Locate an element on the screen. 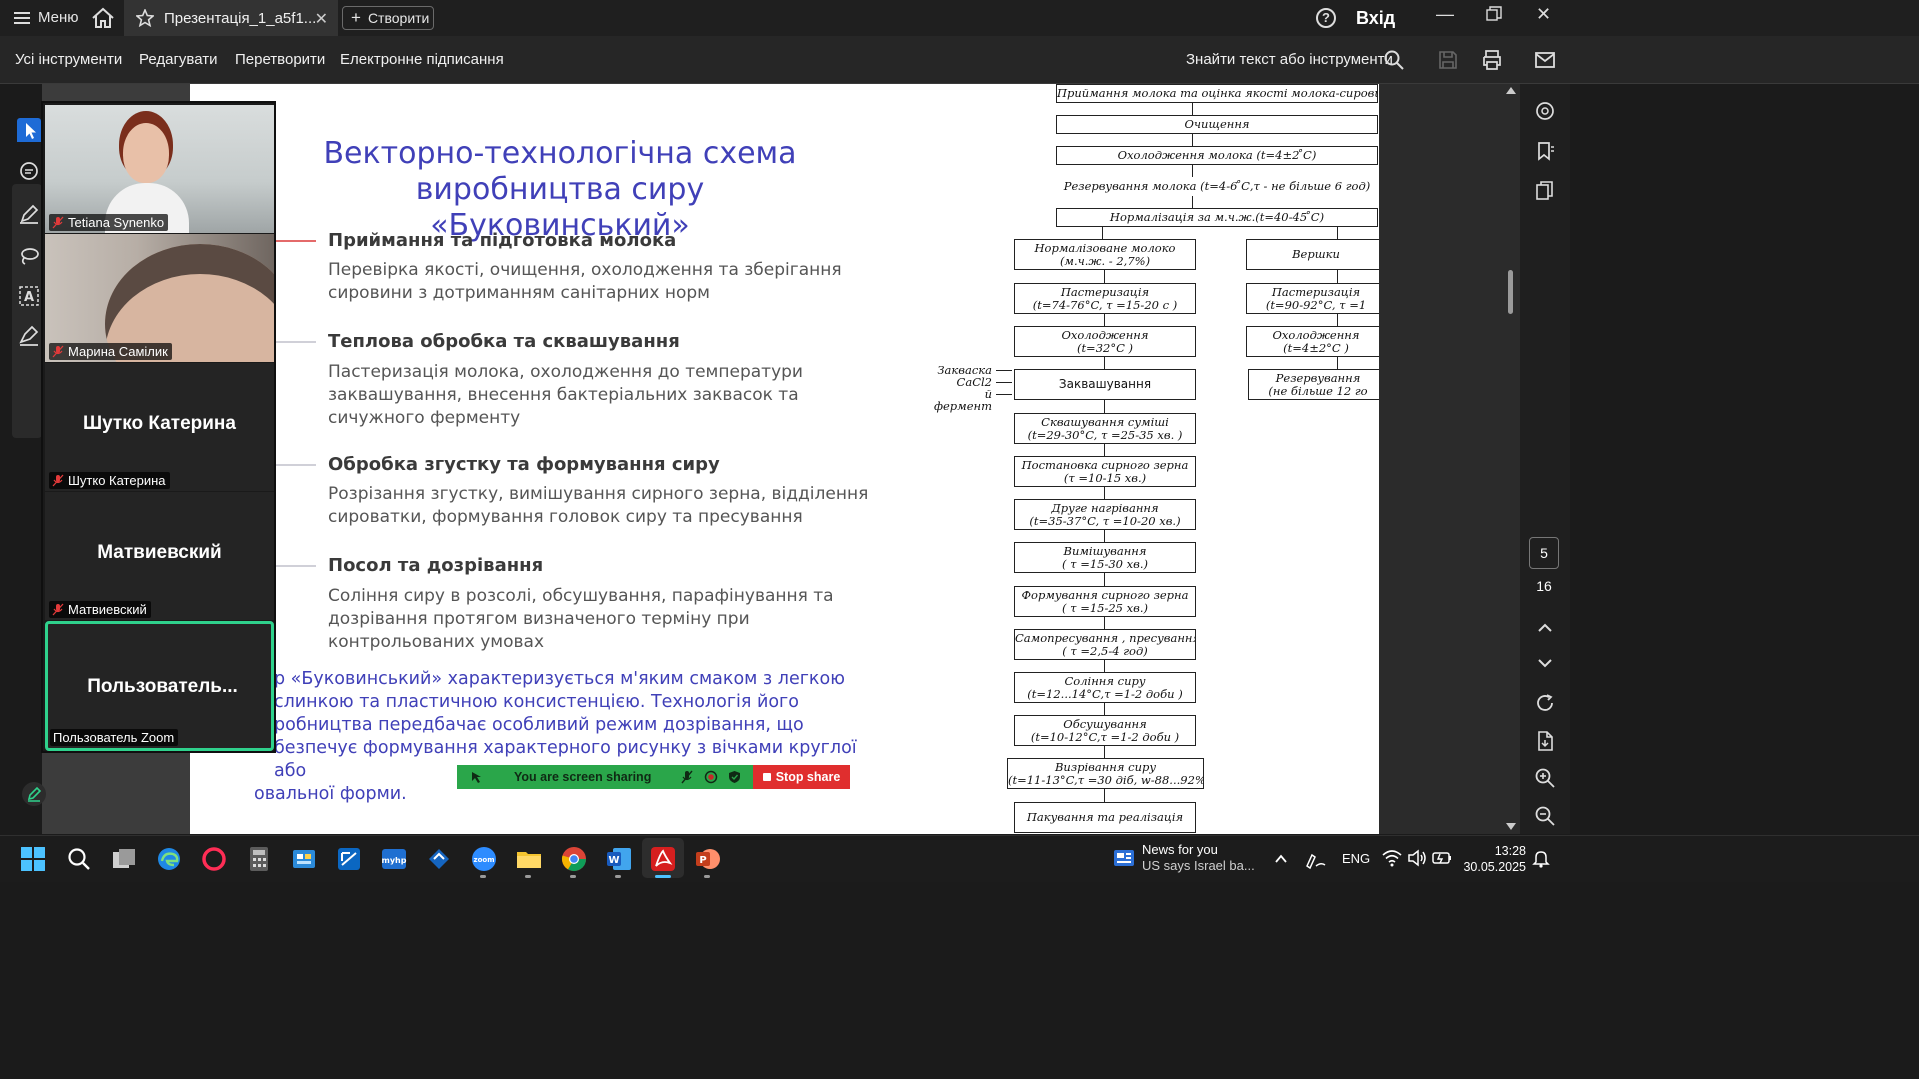  slide-title-line1: Векторно-технологічна схема is located at coordinates (560, 153).